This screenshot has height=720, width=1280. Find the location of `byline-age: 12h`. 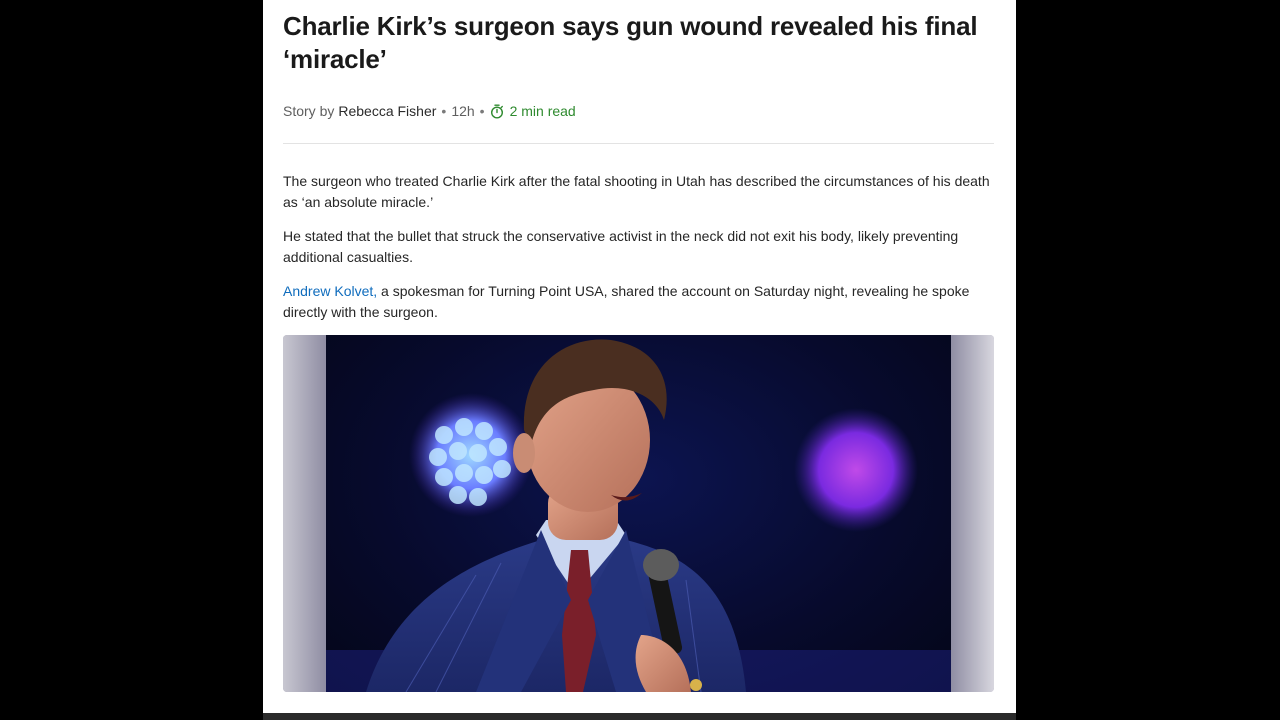

byline-age: 12h is located at coordinates (463, 111).